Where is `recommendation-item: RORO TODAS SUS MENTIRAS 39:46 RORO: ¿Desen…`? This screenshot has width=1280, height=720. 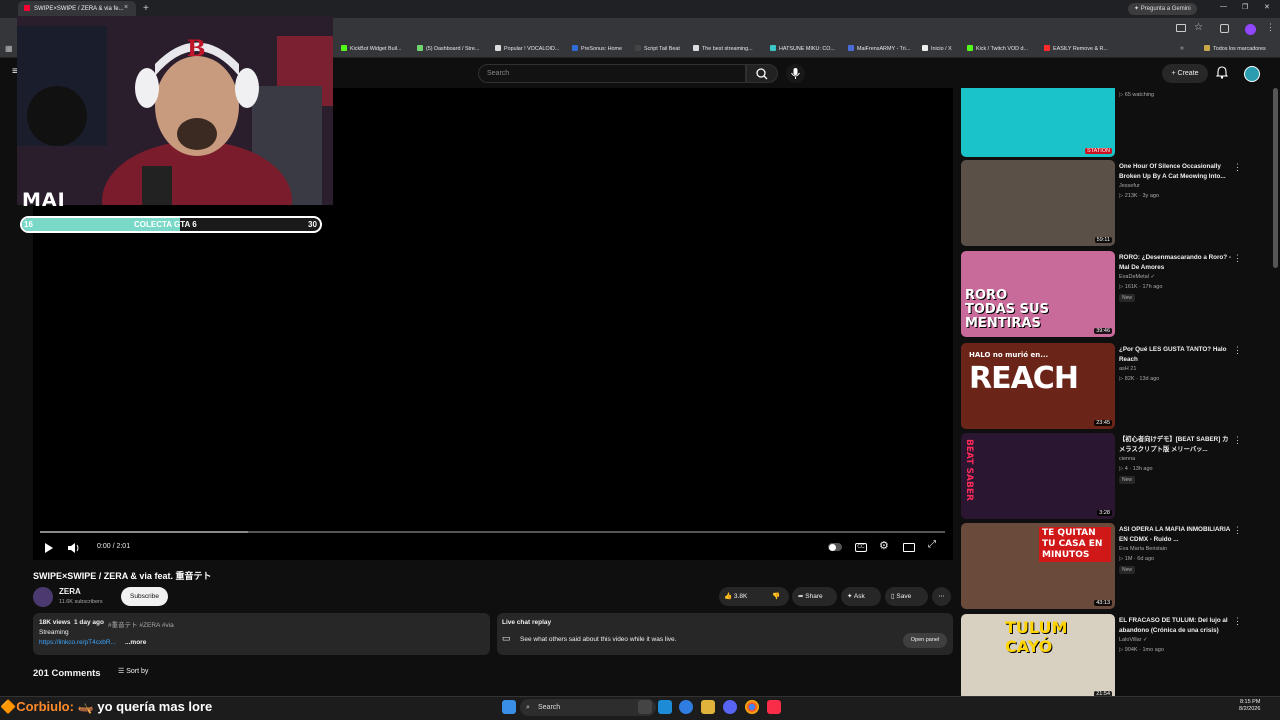 recommendation-item: RORO TODAS SUS MENTIRAS 39:46 RORO: ¿Desen… is located at coordinates (1111, 294).